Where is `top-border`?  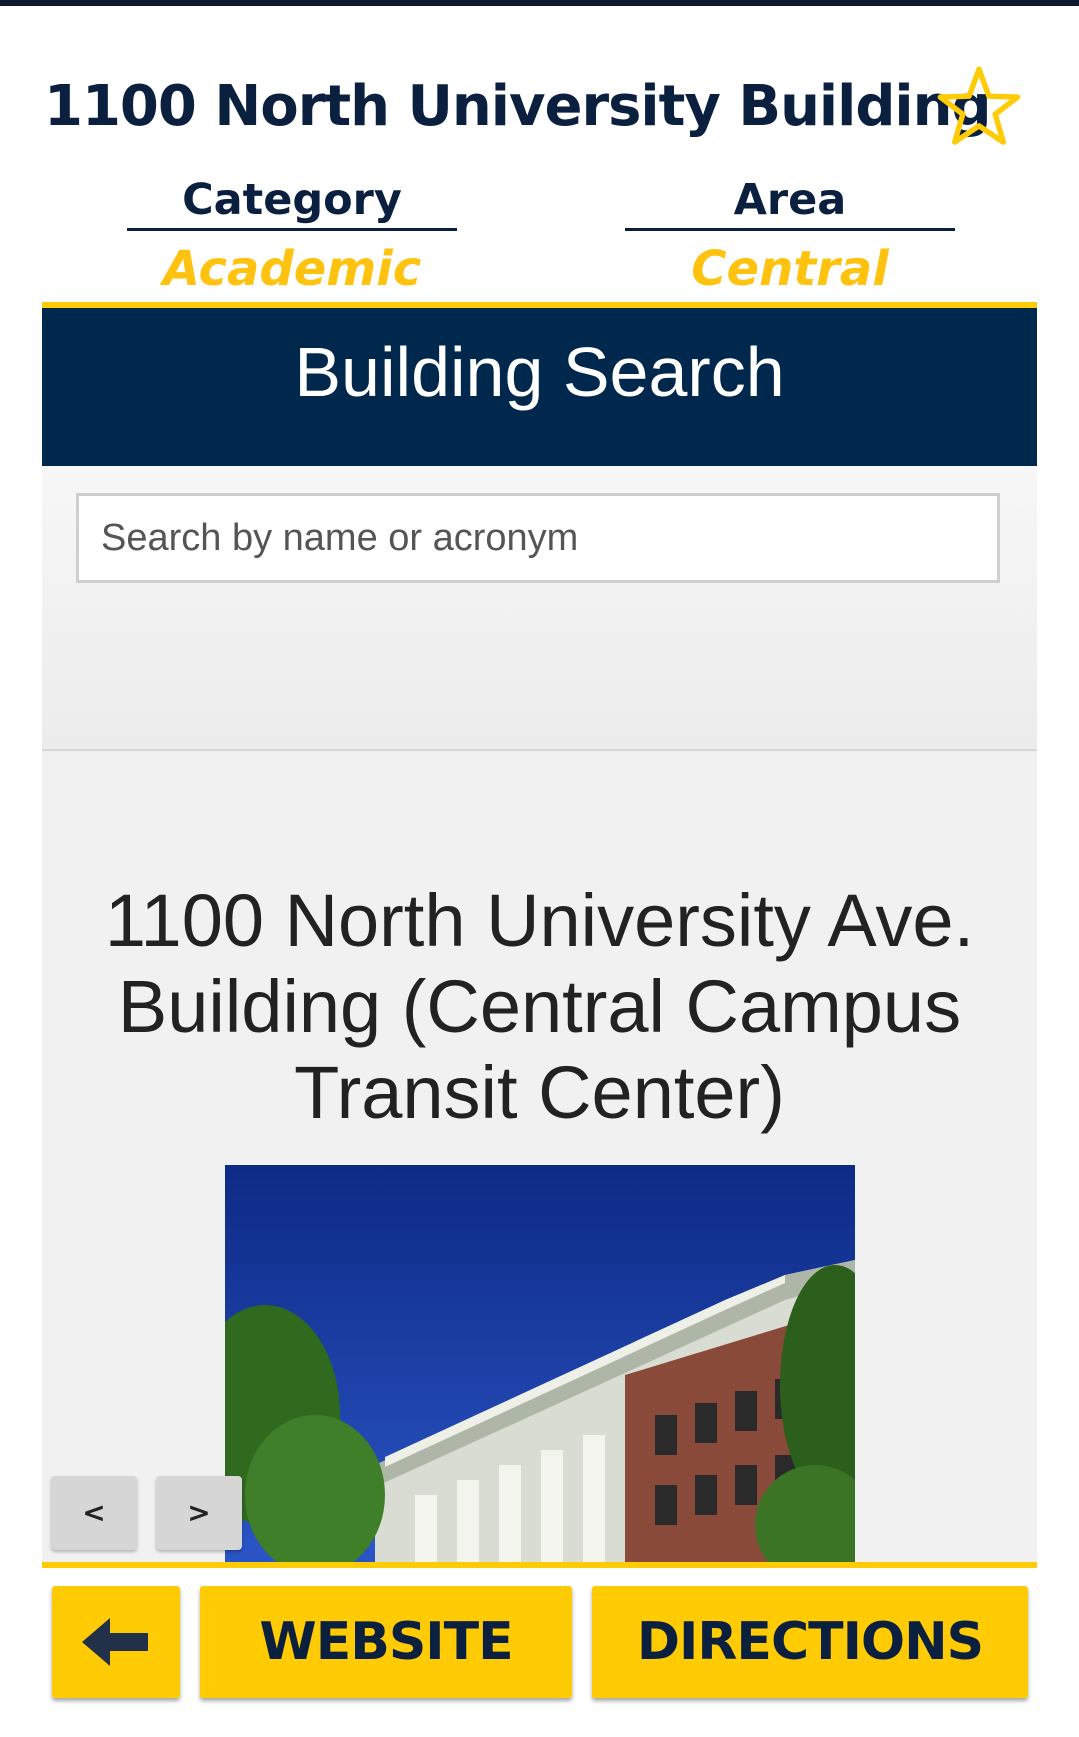
top-border is located at coordinates (539, 3).